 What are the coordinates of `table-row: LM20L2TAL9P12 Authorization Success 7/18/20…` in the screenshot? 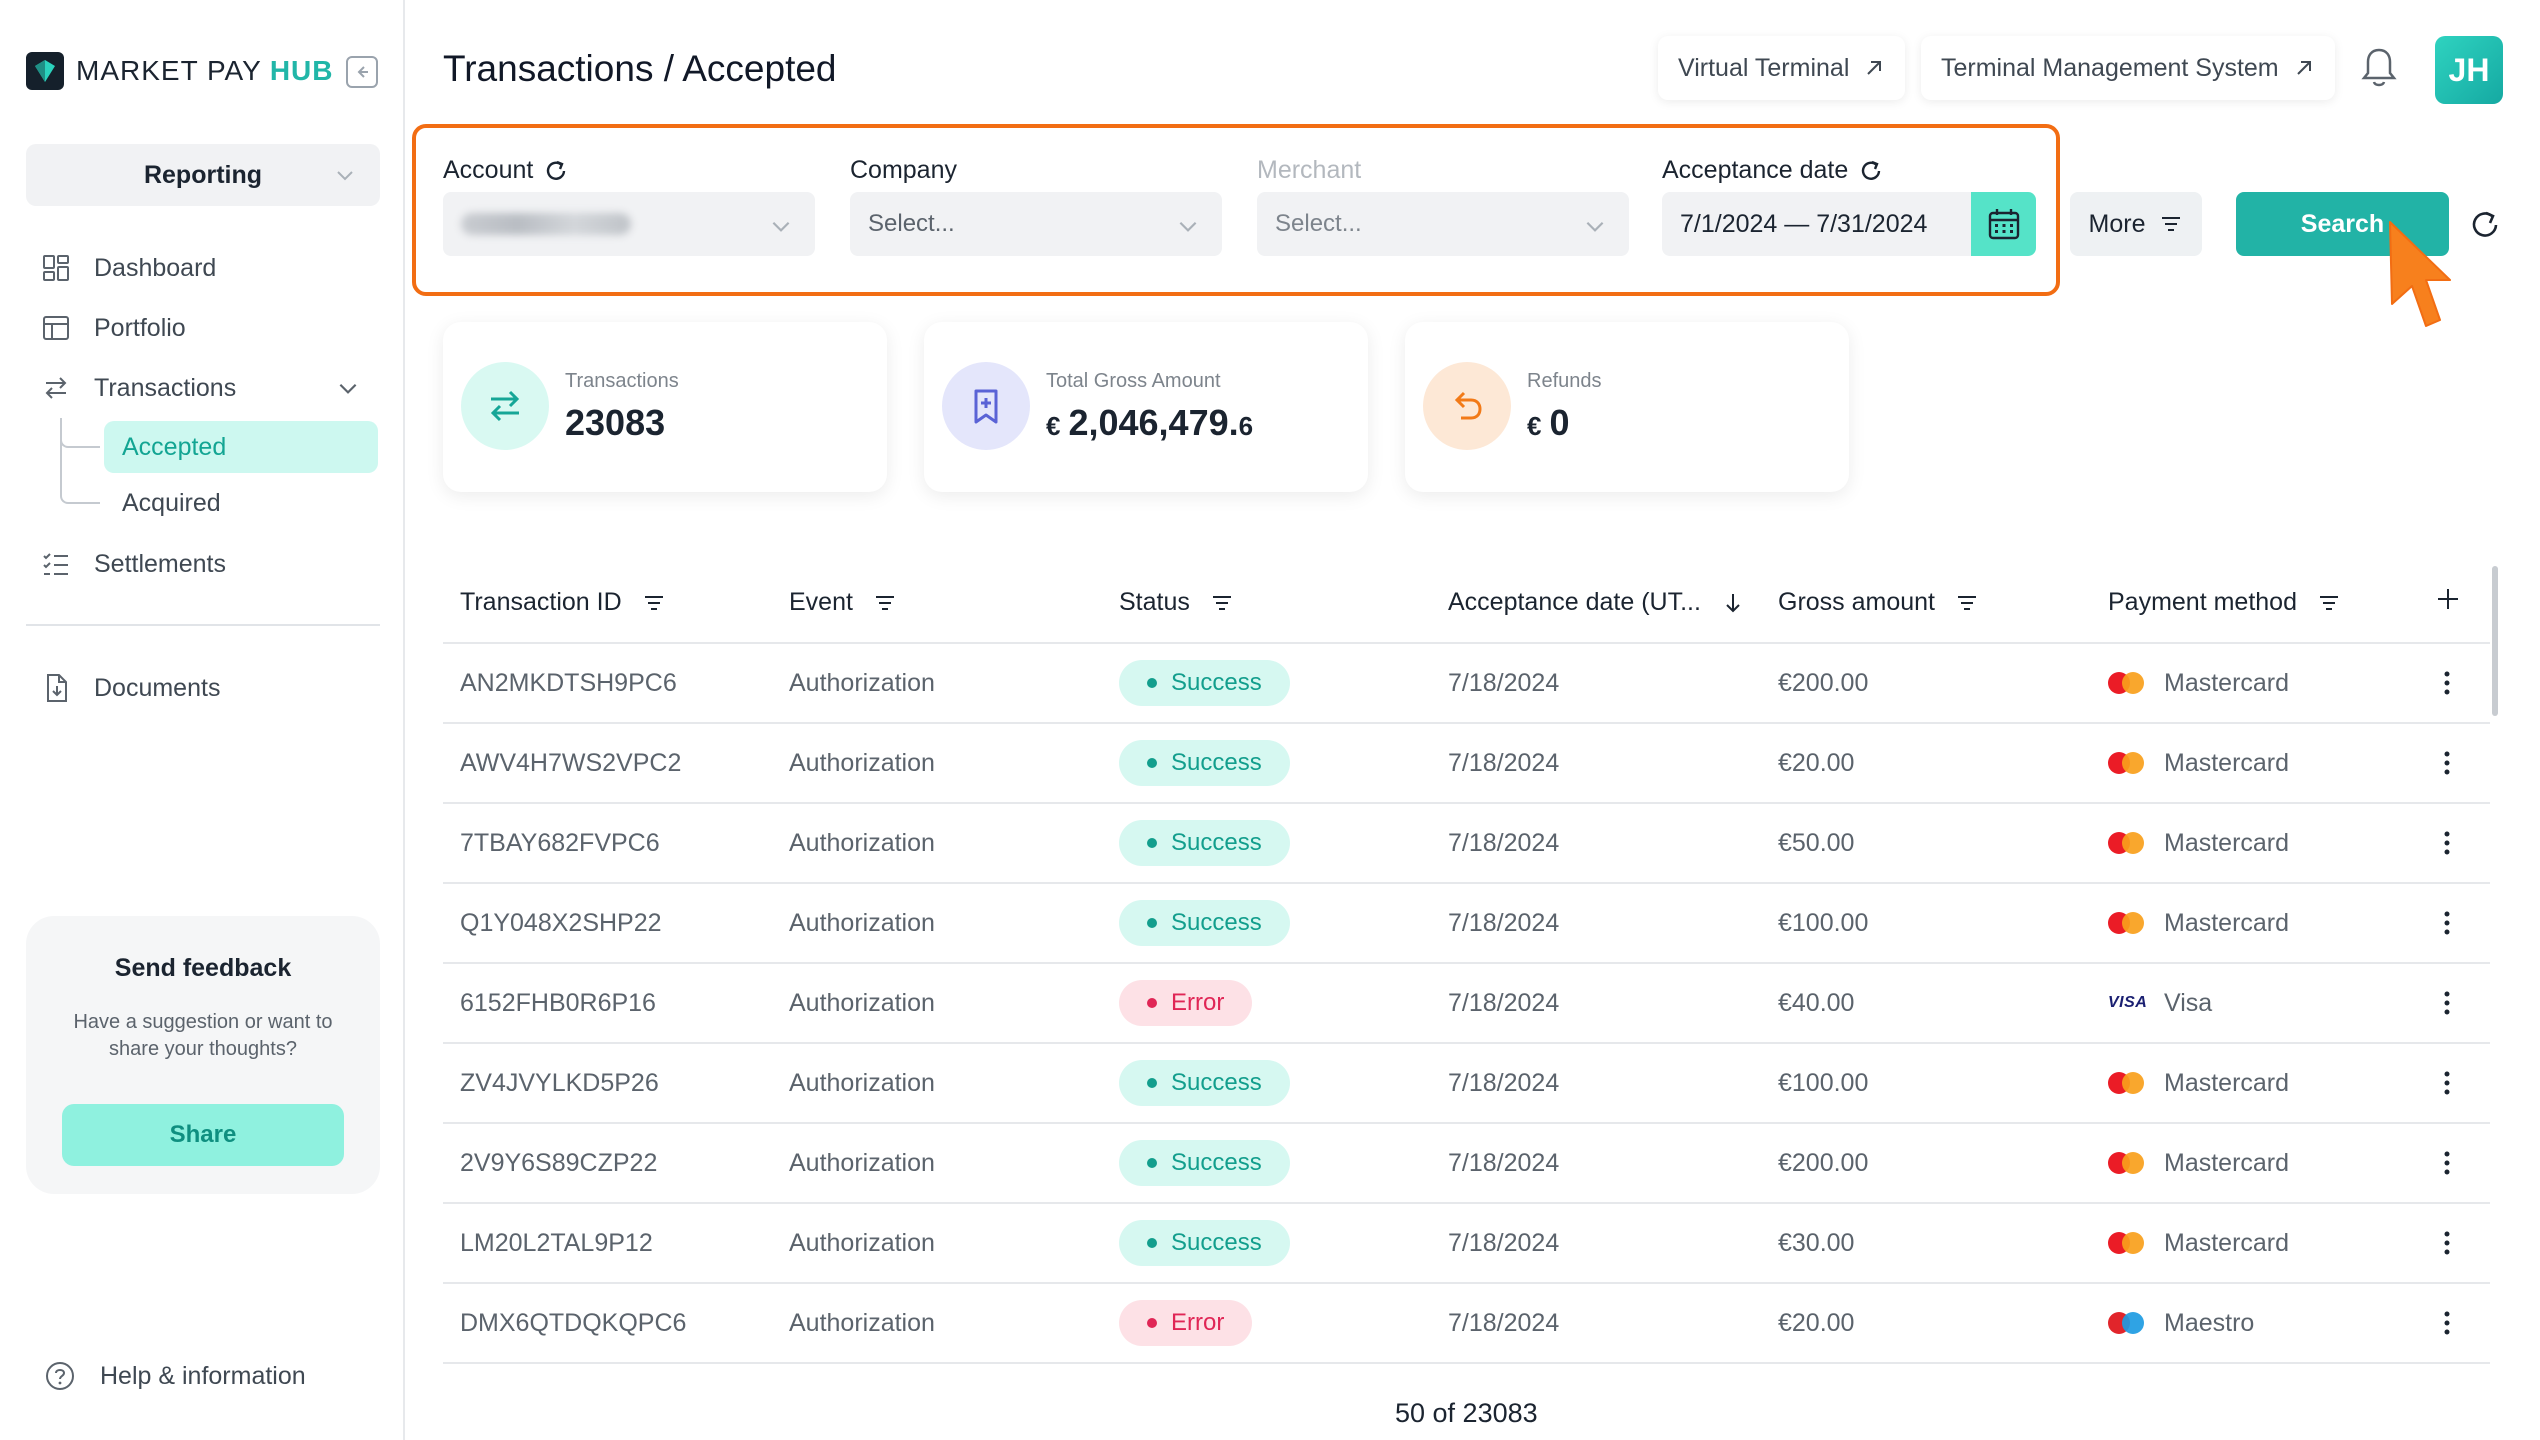 It's located at (1466, 1244).